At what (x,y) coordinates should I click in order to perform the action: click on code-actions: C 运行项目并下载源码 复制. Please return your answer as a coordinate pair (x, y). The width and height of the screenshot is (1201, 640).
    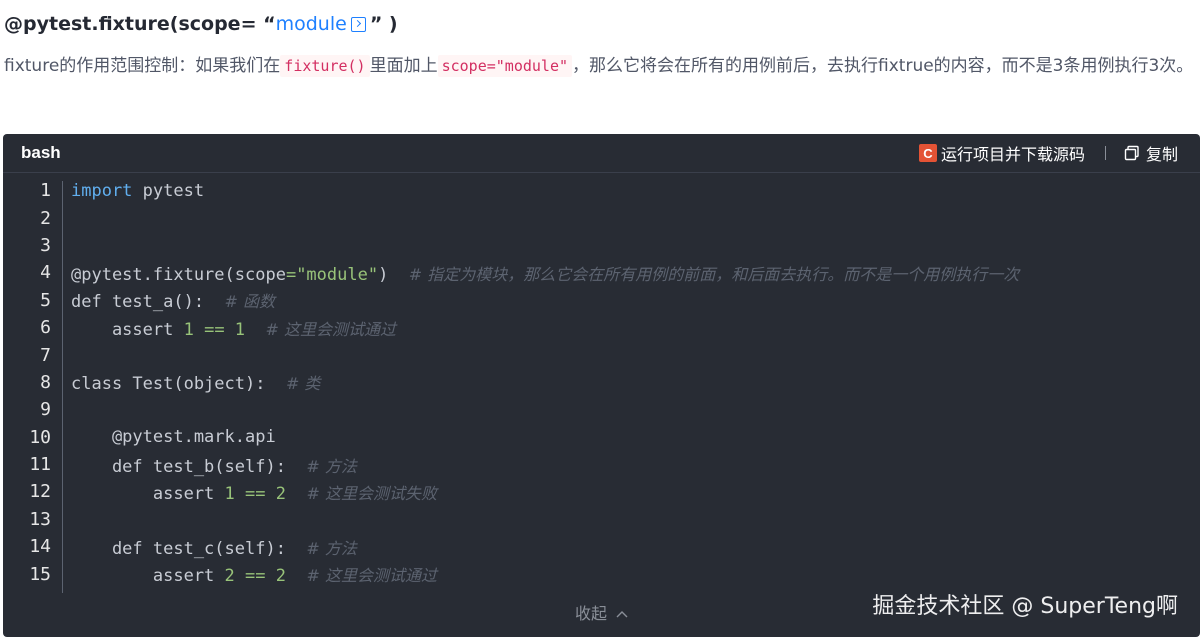
    Looking at the image, I should click on (1048, 153).